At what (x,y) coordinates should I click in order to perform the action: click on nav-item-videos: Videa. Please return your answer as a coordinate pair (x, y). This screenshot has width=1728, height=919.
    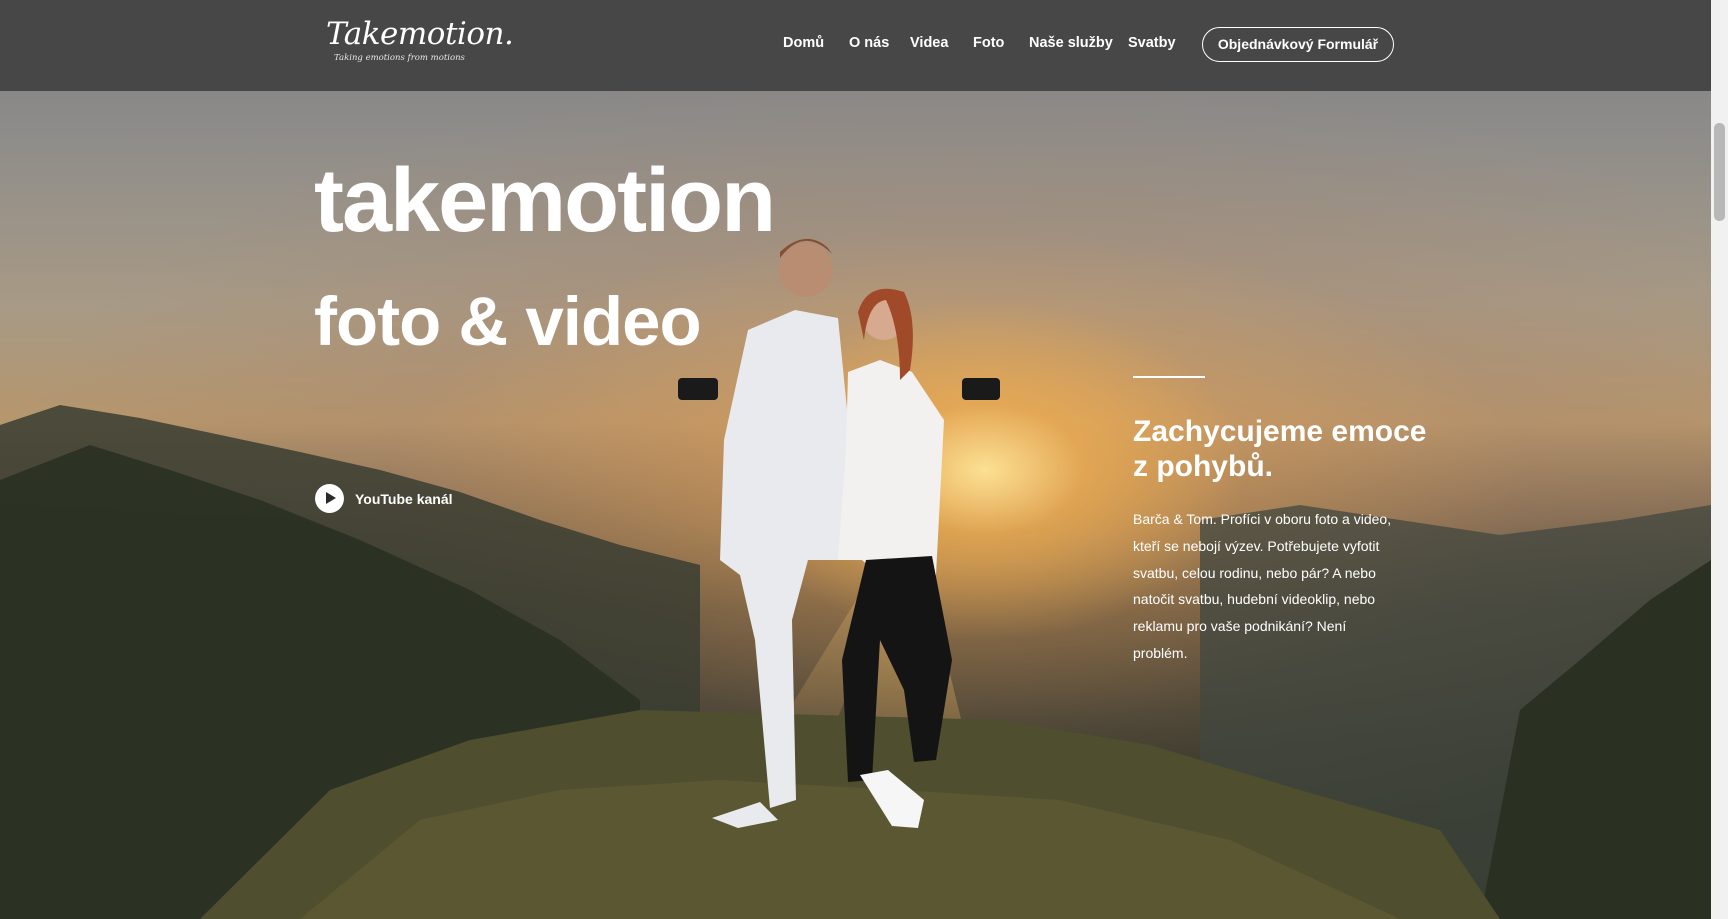
    Looking at the image, I should click on (929, 43).